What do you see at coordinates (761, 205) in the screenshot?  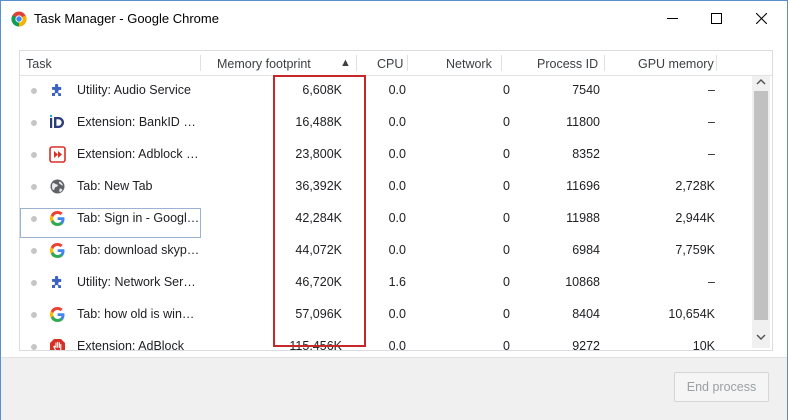 I see `scrollbar-thumb` at bounding box center [761, 205].